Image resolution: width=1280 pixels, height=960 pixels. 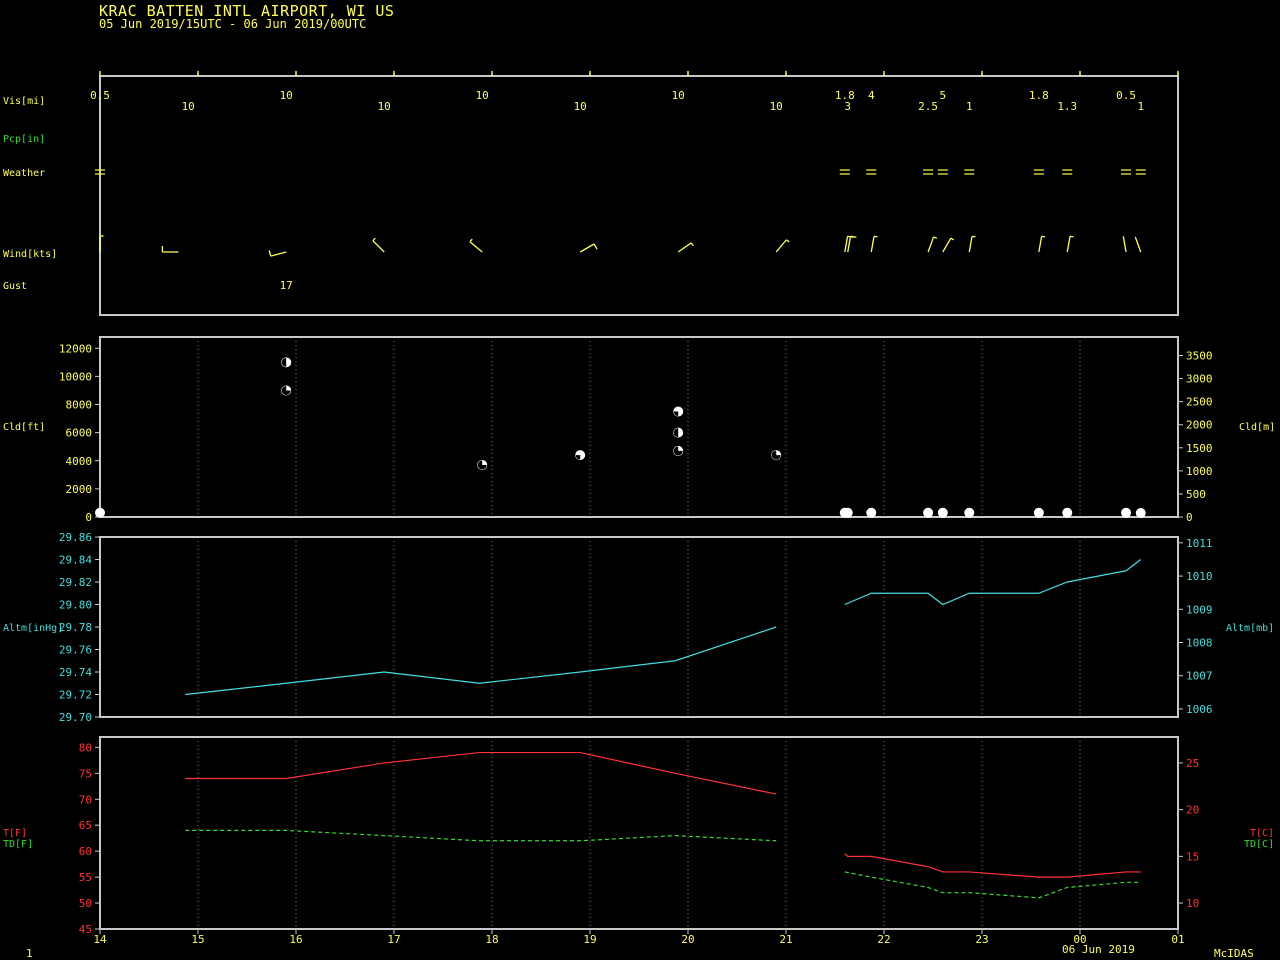 I want to click on cloud-ytick-label-right: 2500, so click(x=1199, y=402).